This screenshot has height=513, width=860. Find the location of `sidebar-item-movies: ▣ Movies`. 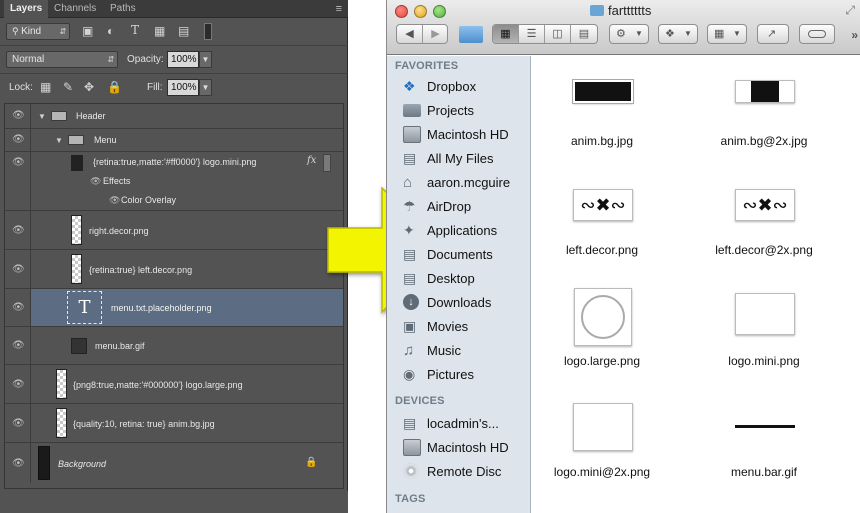

sidebar-item-movies: ▣ Movies is located at coordinates (465, 327).